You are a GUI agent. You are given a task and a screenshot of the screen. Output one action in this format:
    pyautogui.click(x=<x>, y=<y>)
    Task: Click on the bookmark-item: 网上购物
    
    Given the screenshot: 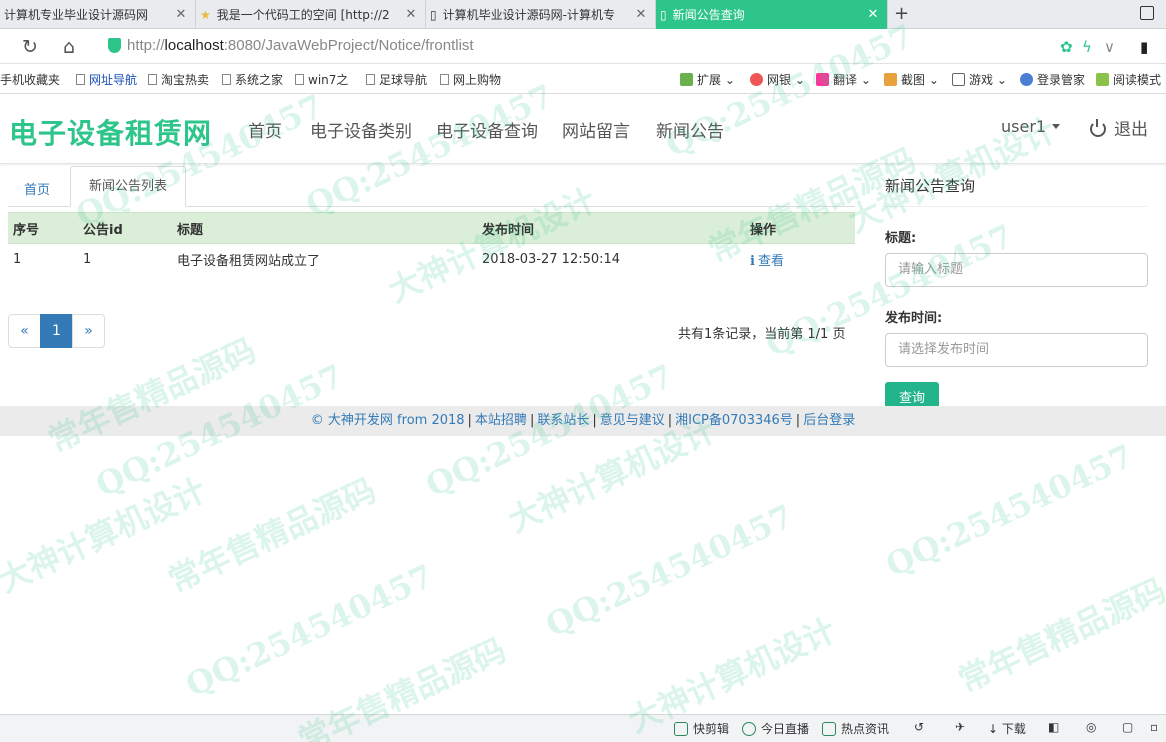 What is the action you would take?
    pyautogui.click(x=470, y=79)
    